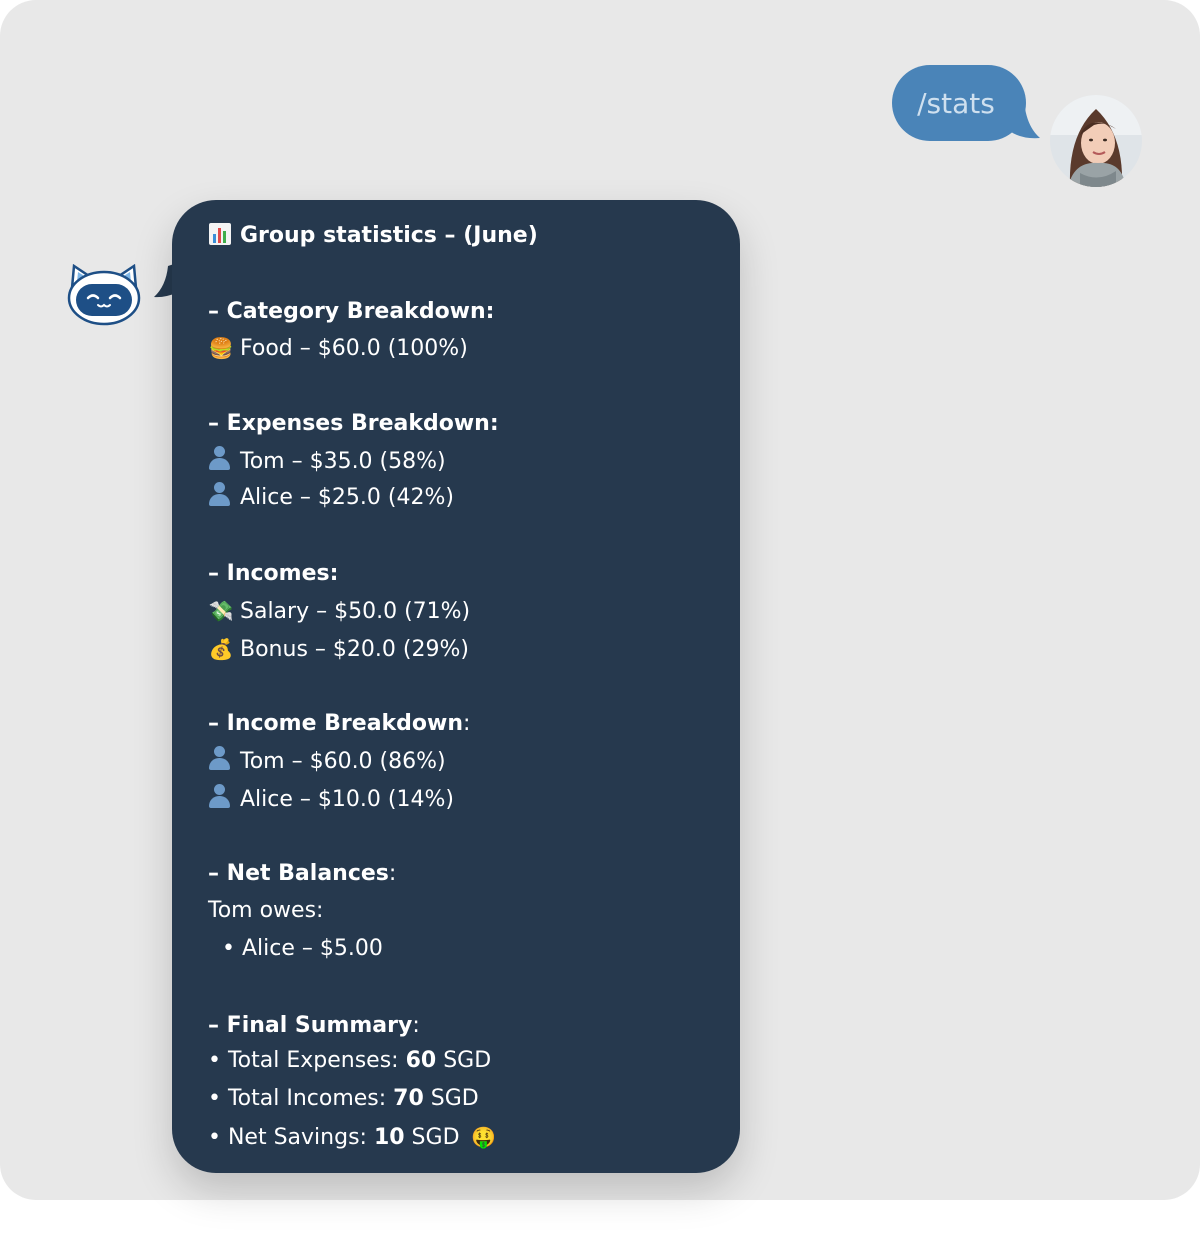 Image resolution: width=1200 pixels, height=1240 pixels. What do you see at coordinates (302, 873) in the screenshot?
I see `net-balances-header: – Net Balances:` at bounding box center [302, 873].